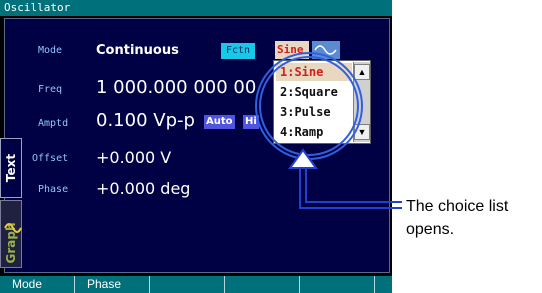  What do you see at coordinates (474, 218) in the screenshot?
I see `callout-text: The choice list opens.` at bounding box center [474, 218].